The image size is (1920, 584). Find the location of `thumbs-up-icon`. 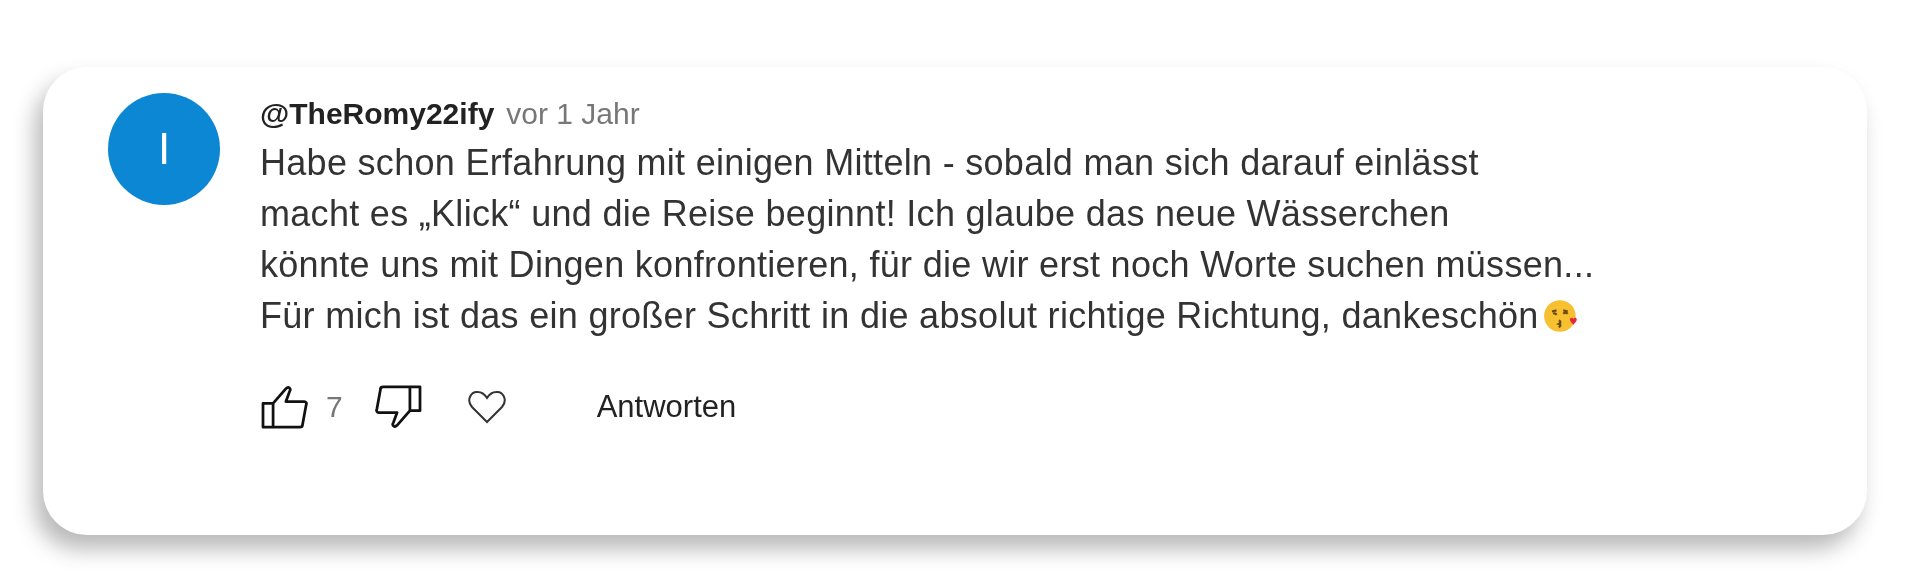

thumbs-up-icon is located at coordinates (285, 407).